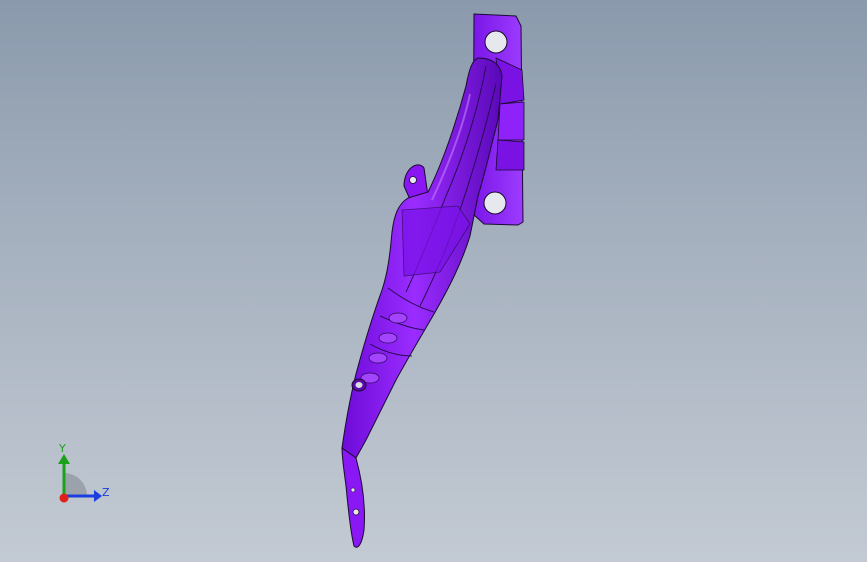 The image size is (867, 562). Describe the element at coordinates (436, 241) in the screenshot. I see `arm-contour` at that location.